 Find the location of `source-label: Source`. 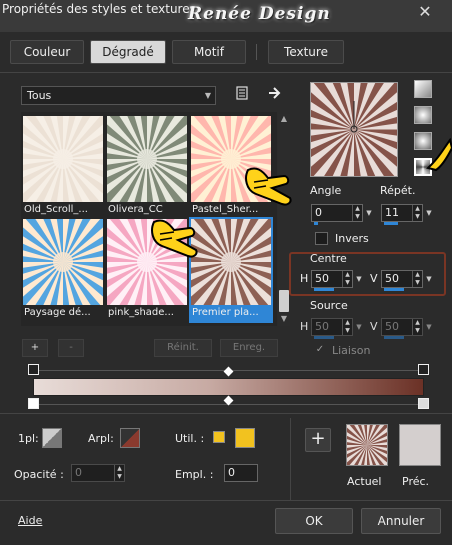

source-label: Source is located at coordinates (329, 305).